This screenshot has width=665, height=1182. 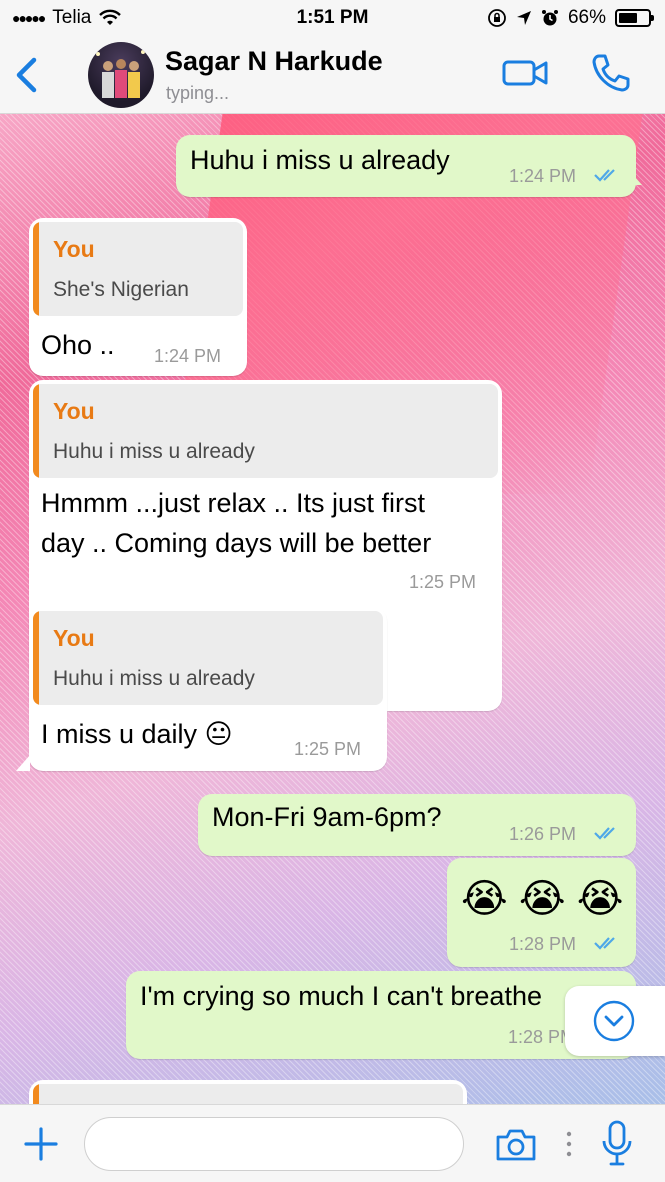 What do you see at coordinates (523, 18) in the screenshot?
I see `location-arrow-icon` at bounding box center [523, 18].